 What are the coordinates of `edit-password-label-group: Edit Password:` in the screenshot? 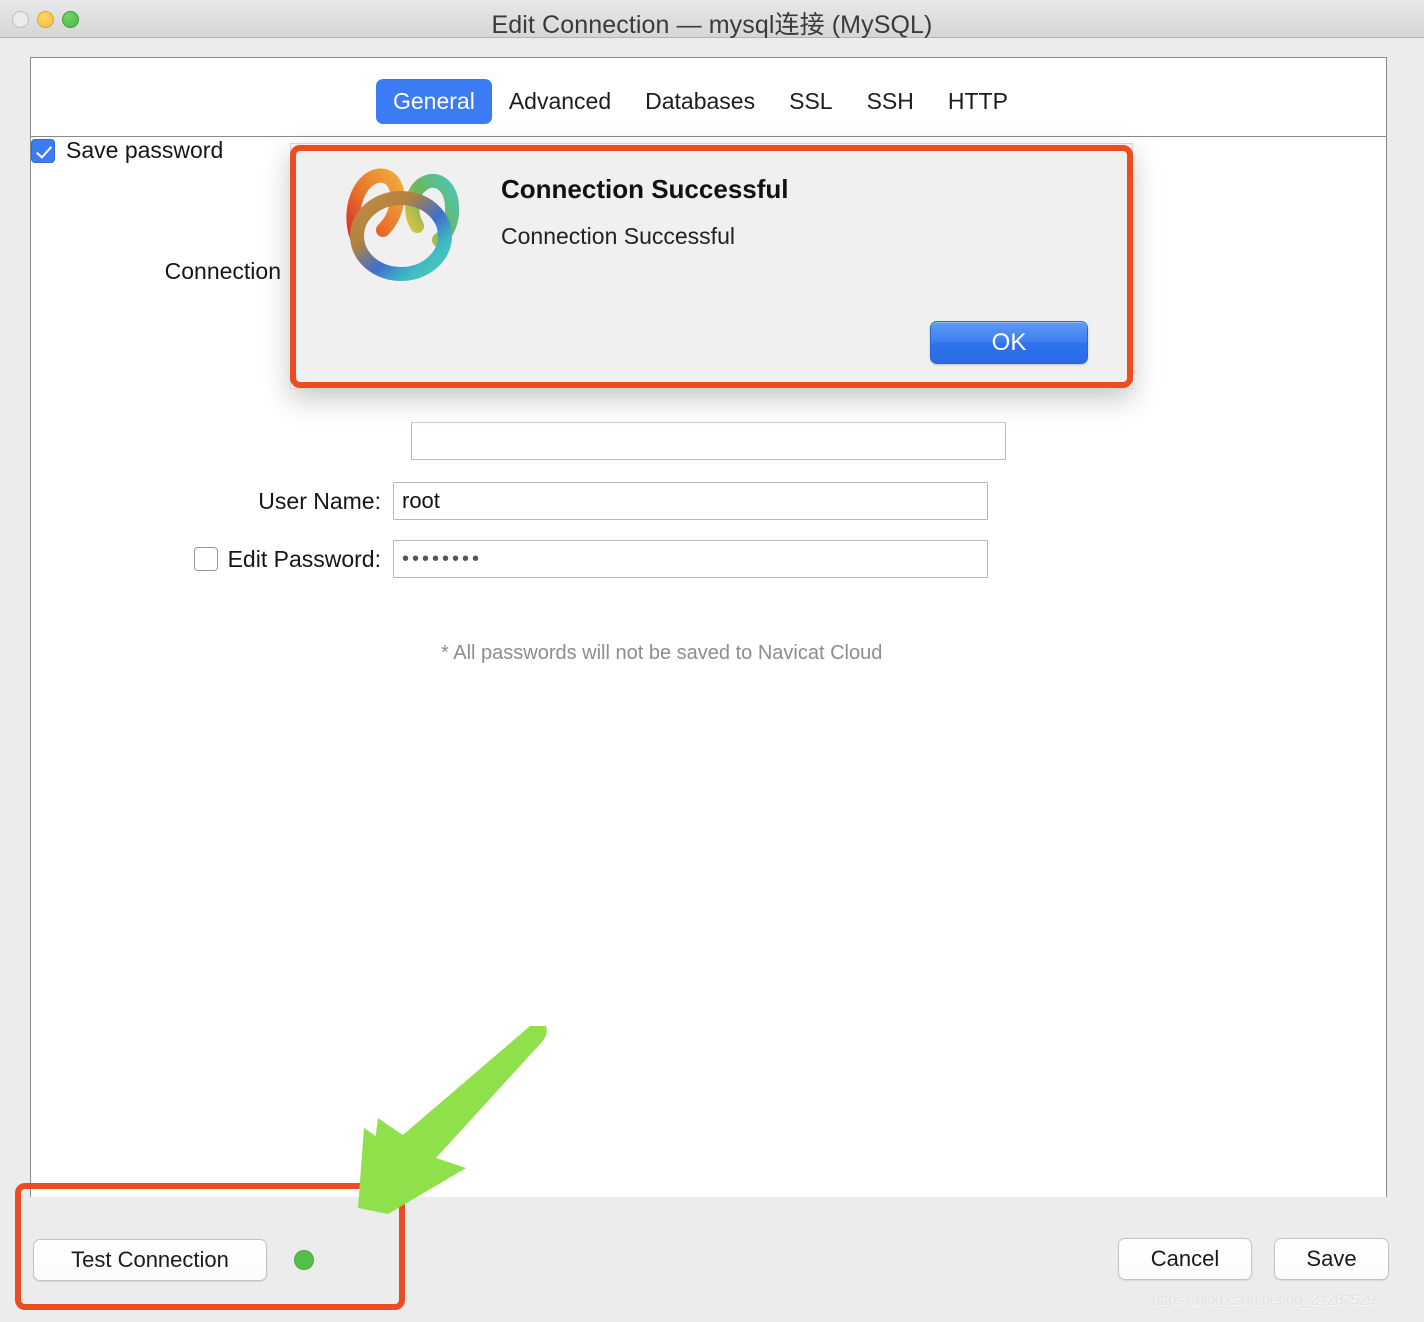 It's located at (256, 559).